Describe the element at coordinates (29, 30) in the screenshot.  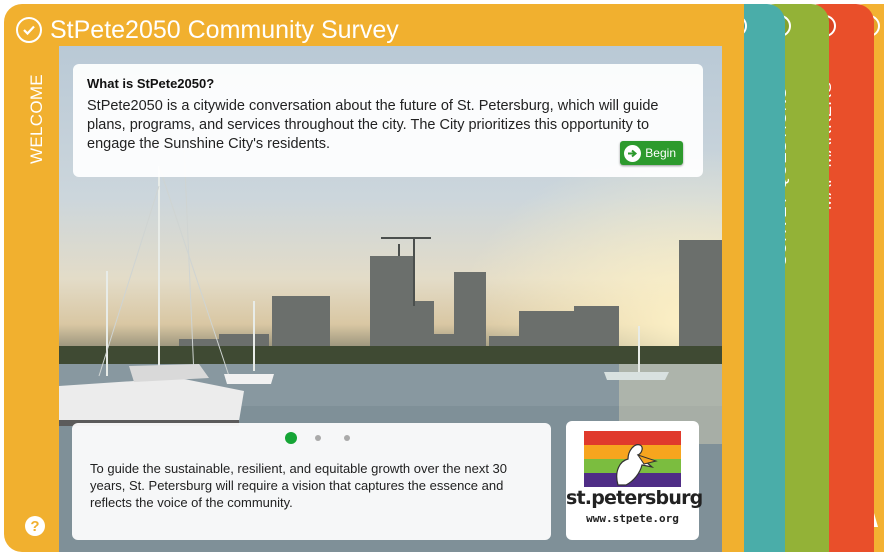
I see `check-circle-icon` at that location.